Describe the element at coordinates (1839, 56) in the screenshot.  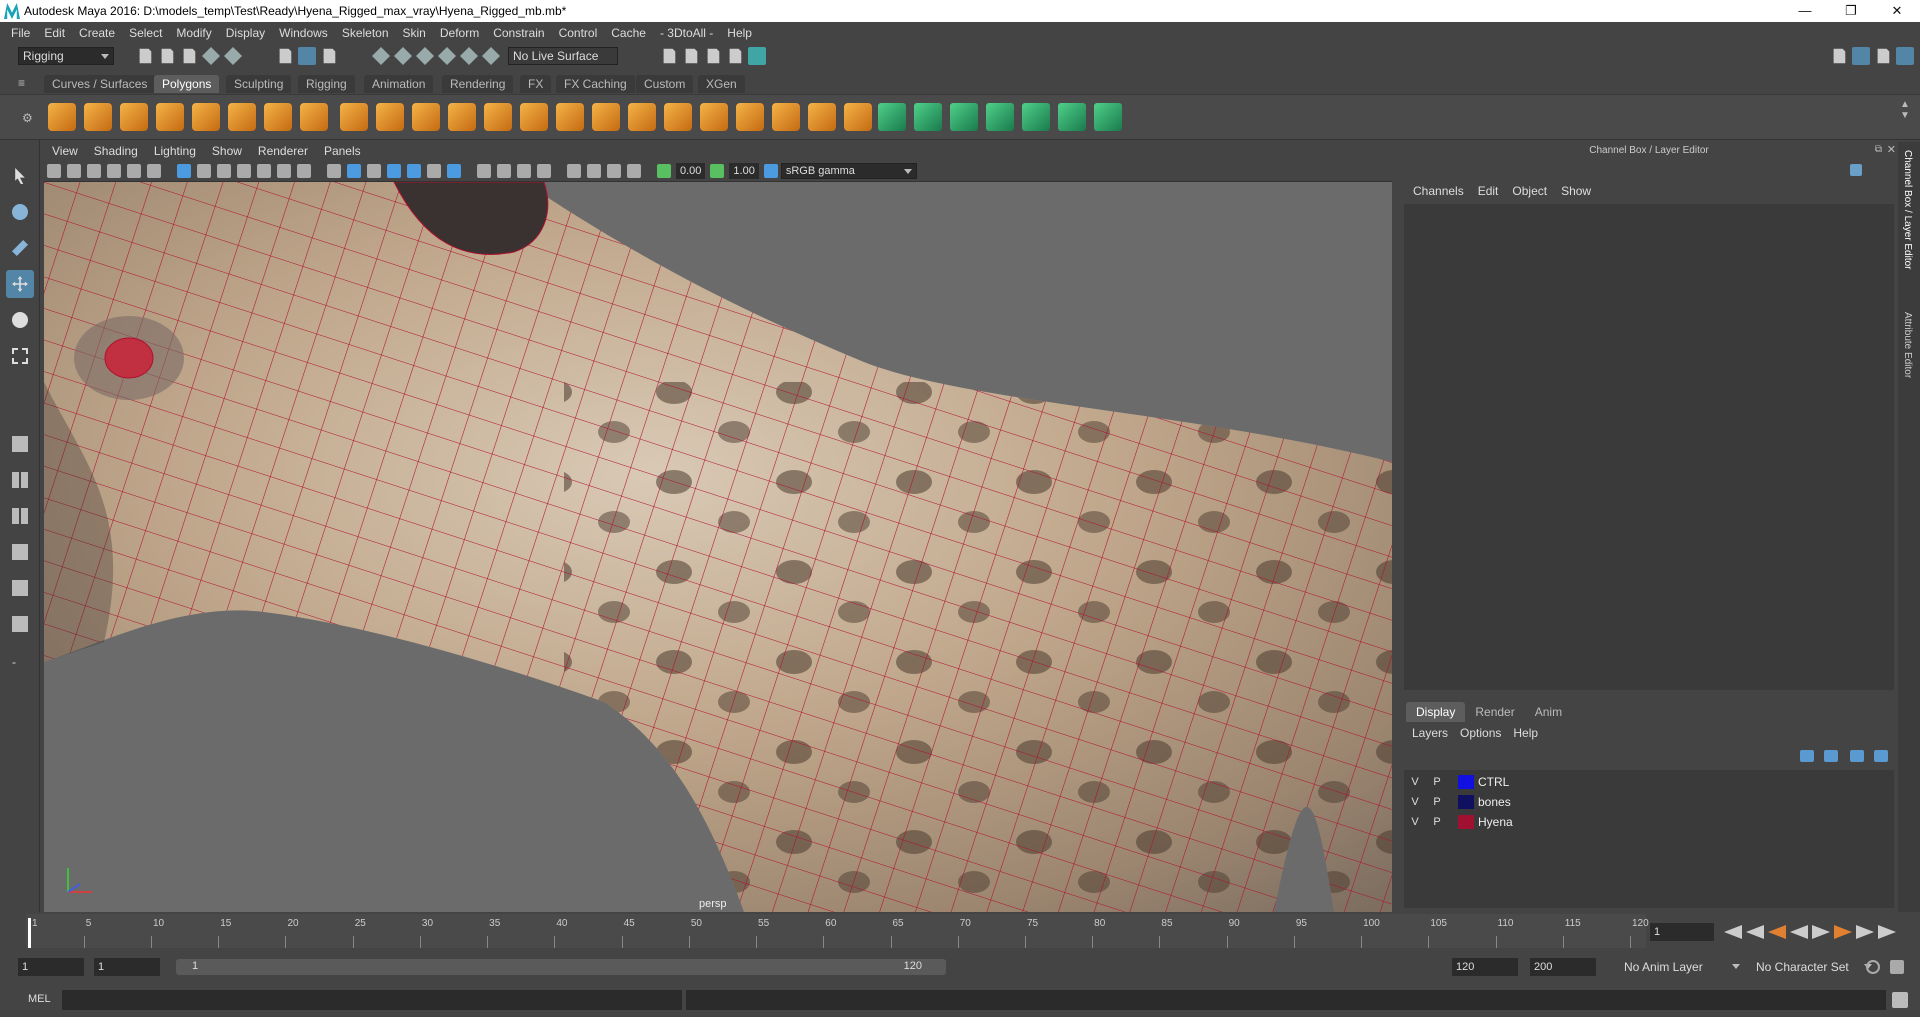
I see `workspace-icon` at that location.